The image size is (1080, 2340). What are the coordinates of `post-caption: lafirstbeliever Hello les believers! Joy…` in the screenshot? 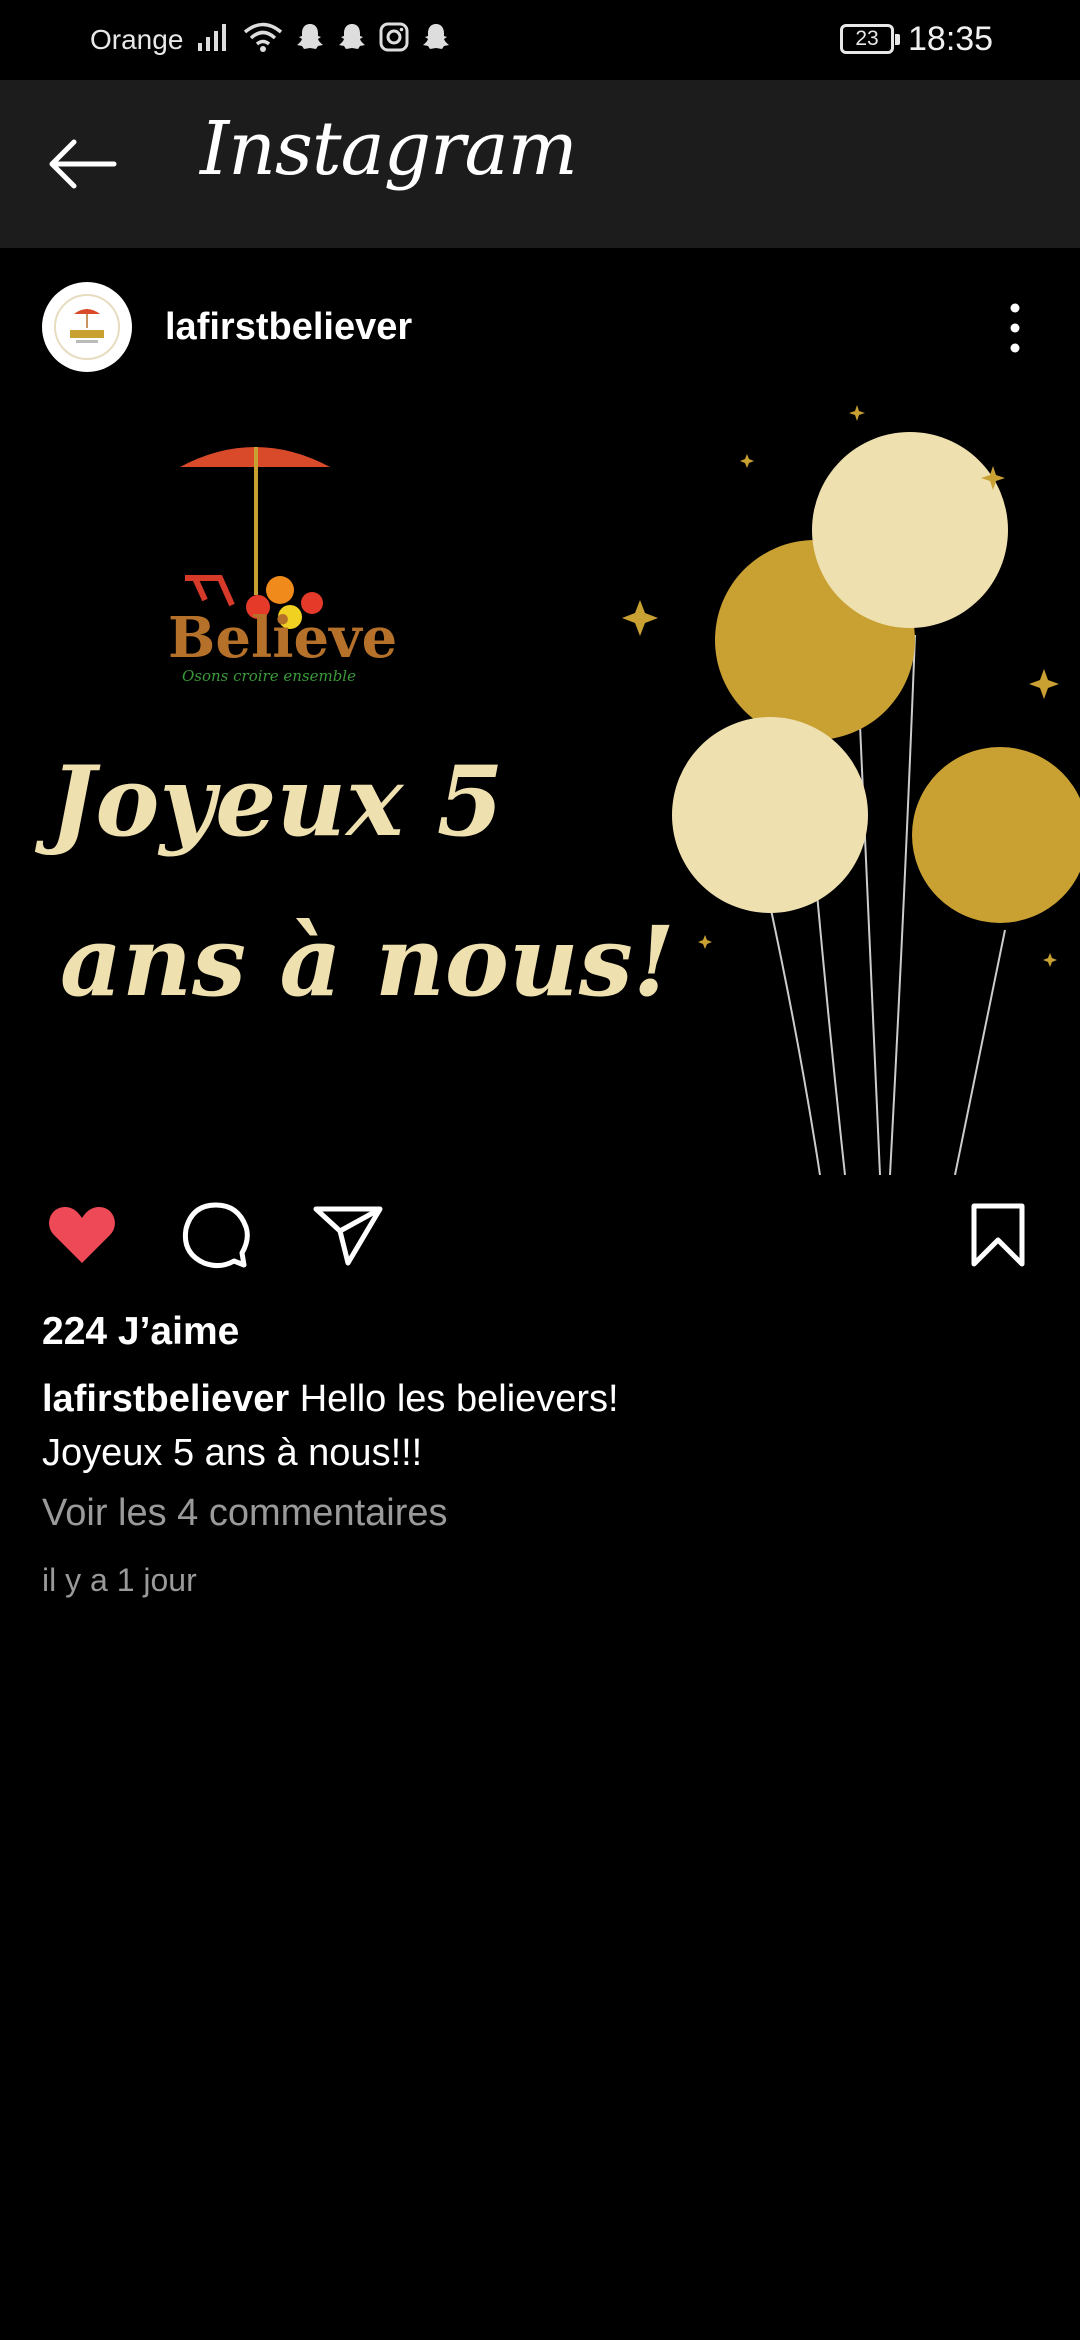 It's located at (537, 1426).